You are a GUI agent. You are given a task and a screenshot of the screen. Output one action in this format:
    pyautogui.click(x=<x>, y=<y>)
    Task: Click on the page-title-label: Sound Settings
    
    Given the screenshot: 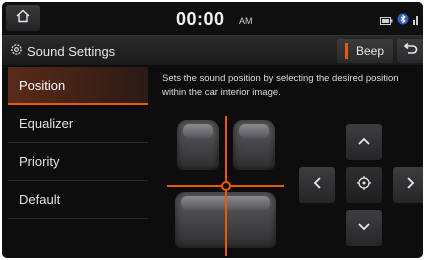 What is the action you would take?
    pyautogui.click(x=71, y=51)
    